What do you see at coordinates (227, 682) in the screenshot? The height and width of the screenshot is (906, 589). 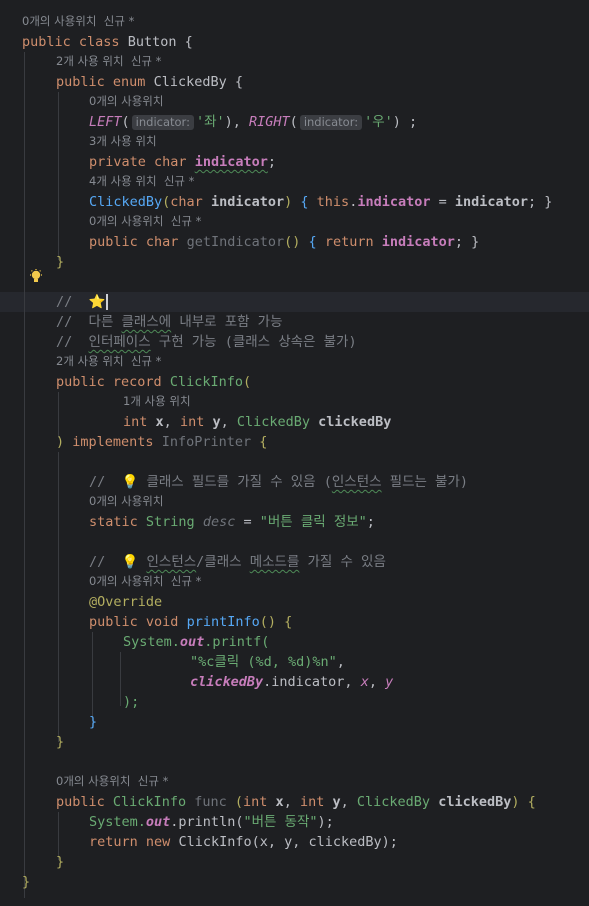 I see `accessor-clickedby: clickedBy` at bounding box center [227, 682].